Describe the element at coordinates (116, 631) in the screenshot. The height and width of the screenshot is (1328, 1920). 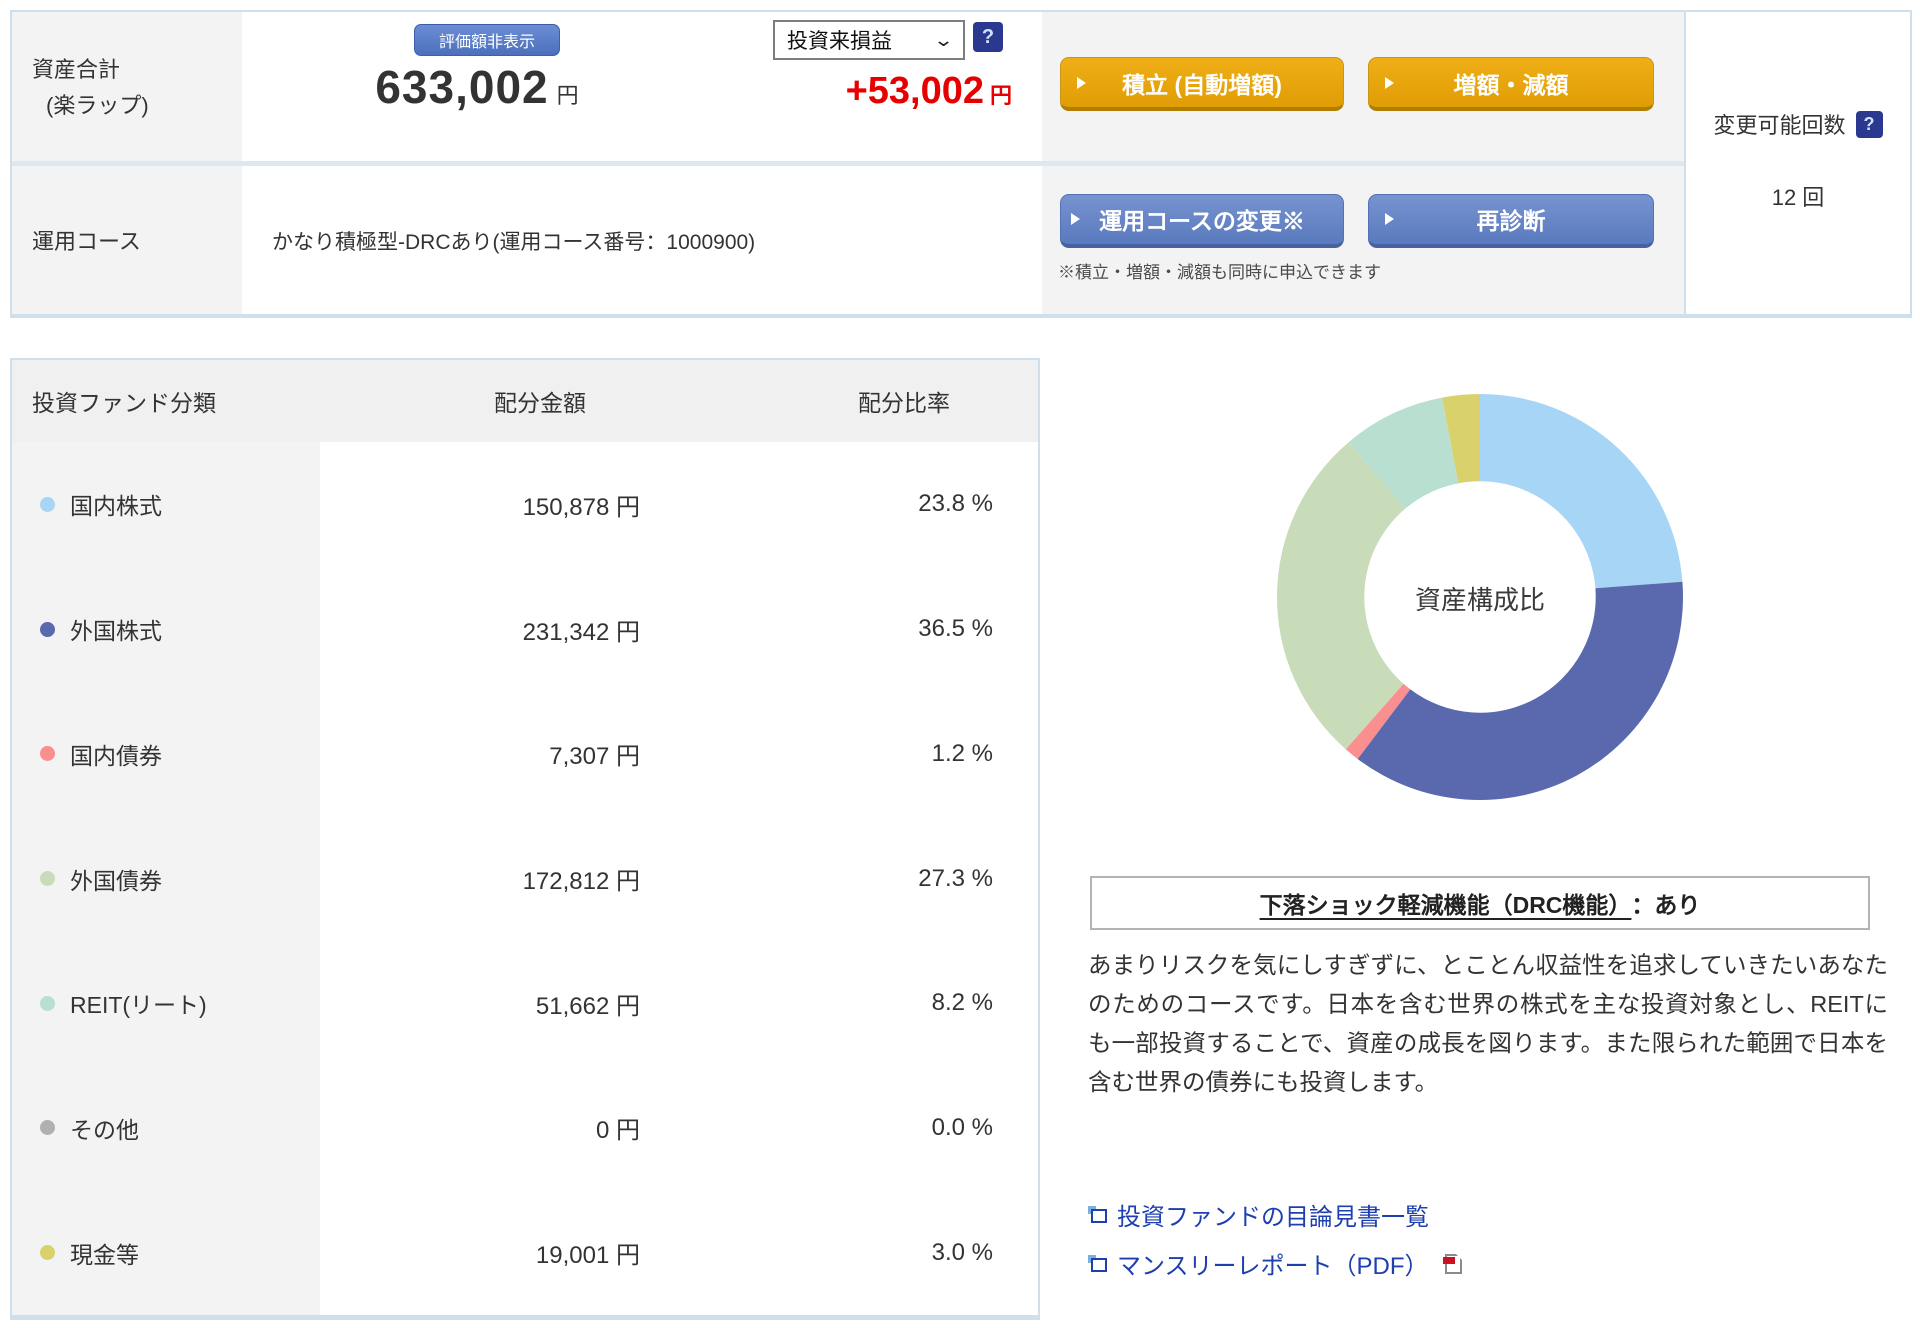
I see `category-label: 外国株式` at that location.